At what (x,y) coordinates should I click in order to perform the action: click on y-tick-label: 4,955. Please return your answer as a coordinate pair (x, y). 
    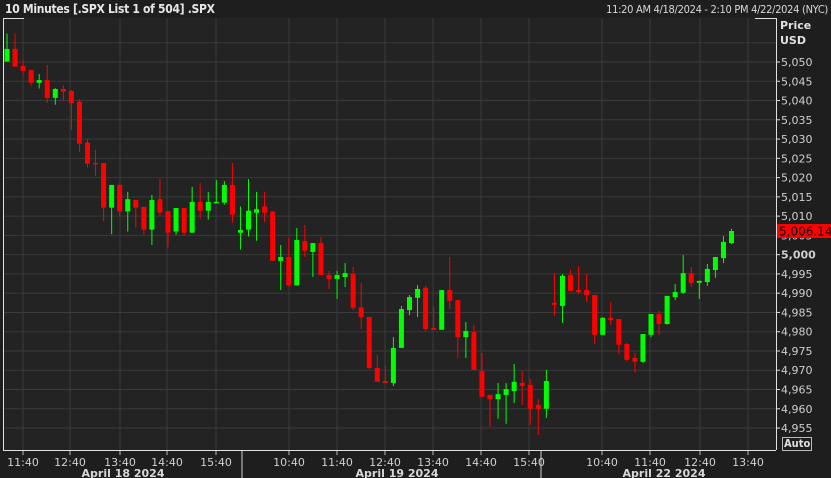
    Looking at the image, I should click on (797, 428).